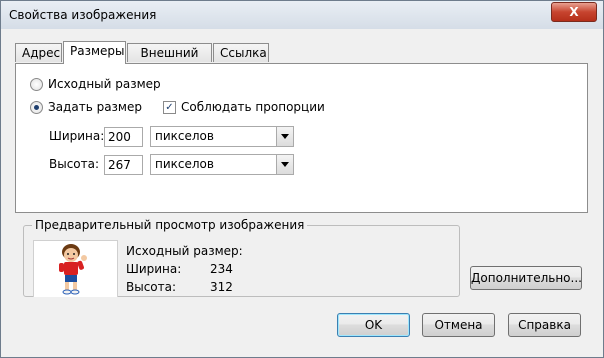 This screenshot has height=358, width=604. What do you see at coordinates (83, 15) in the screenshot?
I see `dialog-title: Свойства изображения` at bounding box center [83, 15].